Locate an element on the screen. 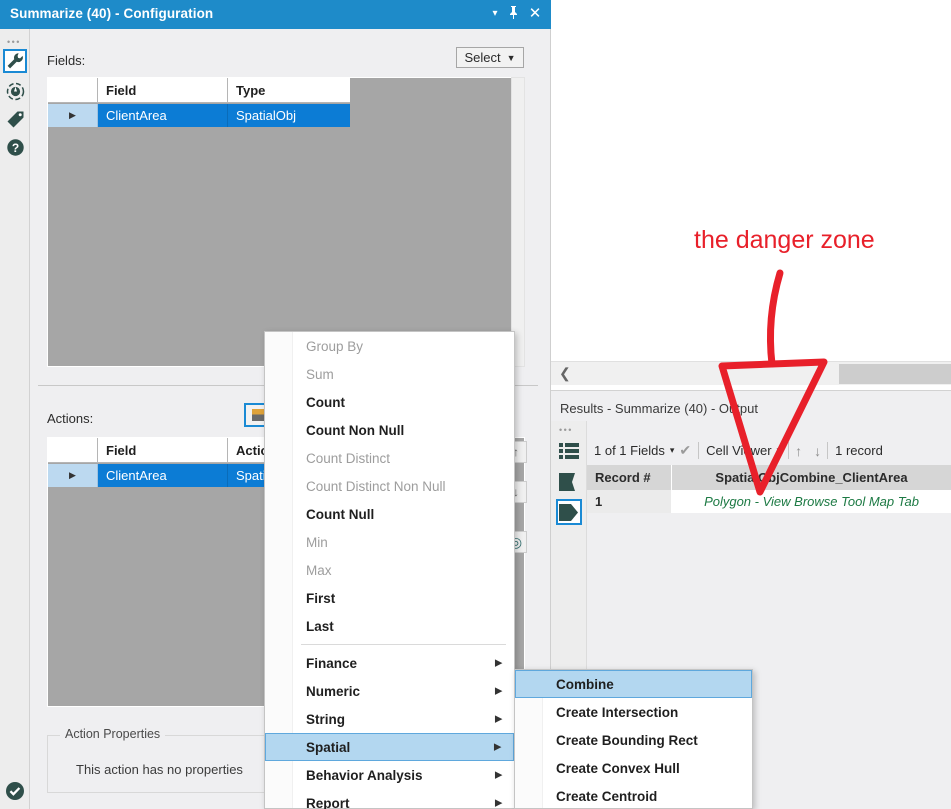 The width and height of the screenshot is (951, 809). records-list-icon is located at coordinates (569, 451).